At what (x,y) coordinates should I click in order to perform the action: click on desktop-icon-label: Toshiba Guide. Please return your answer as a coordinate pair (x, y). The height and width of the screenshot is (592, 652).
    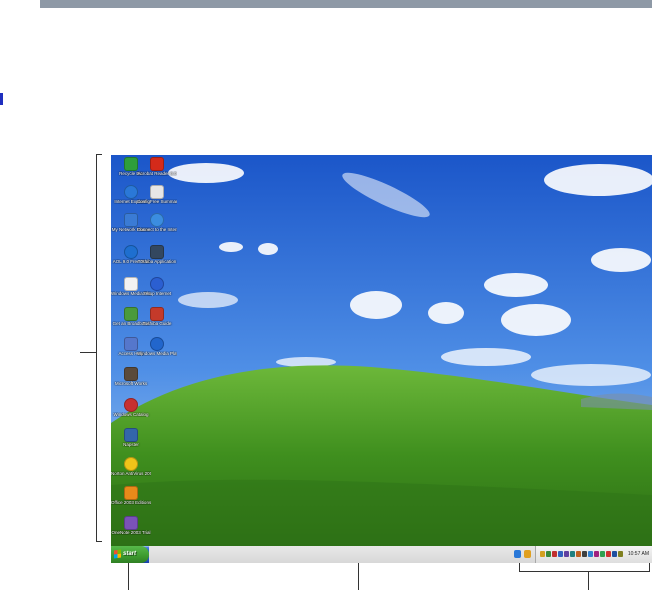
    Looking at the image, I should click on (157, 323).